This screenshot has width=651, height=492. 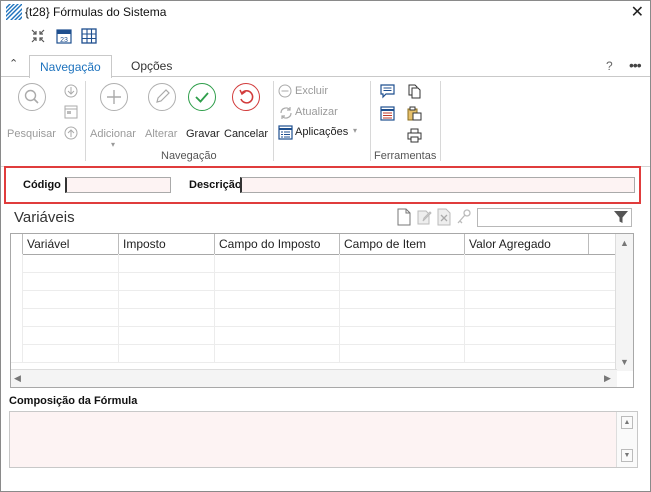 I want to click on print-icon, so click(x=414, y=137).